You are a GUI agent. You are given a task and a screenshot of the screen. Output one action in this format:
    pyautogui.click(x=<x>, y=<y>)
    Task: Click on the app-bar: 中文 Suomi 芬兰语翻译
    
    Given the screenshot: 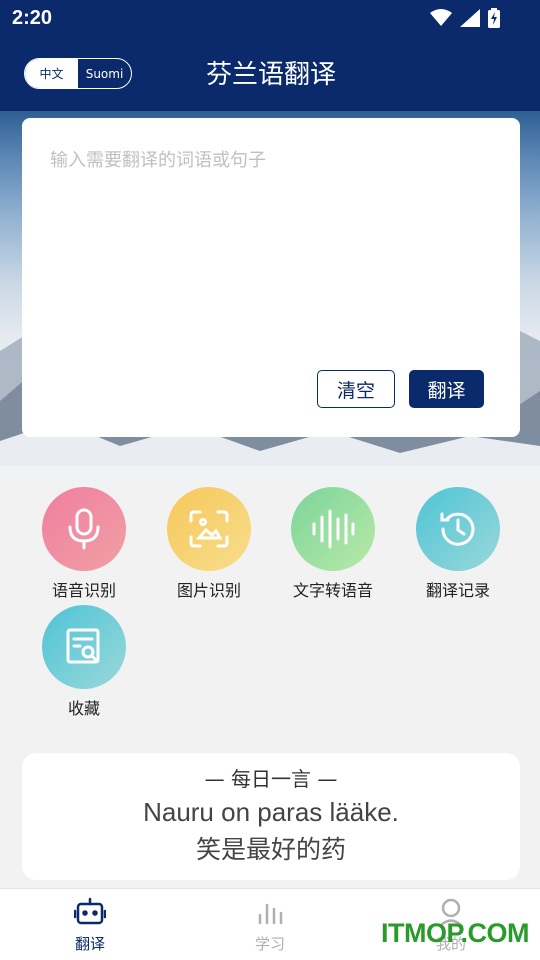 What is the action you would take?
    pyautogui.click(x=270, y=74)
    